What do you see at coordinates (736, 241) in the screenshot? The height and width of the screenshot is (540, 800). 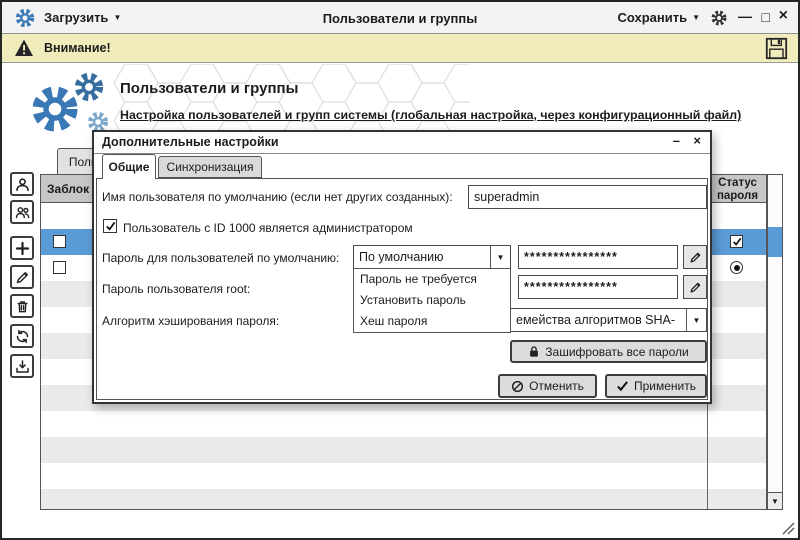 I see `password-status-checkbox-checked` at bounding box center [736, 241].